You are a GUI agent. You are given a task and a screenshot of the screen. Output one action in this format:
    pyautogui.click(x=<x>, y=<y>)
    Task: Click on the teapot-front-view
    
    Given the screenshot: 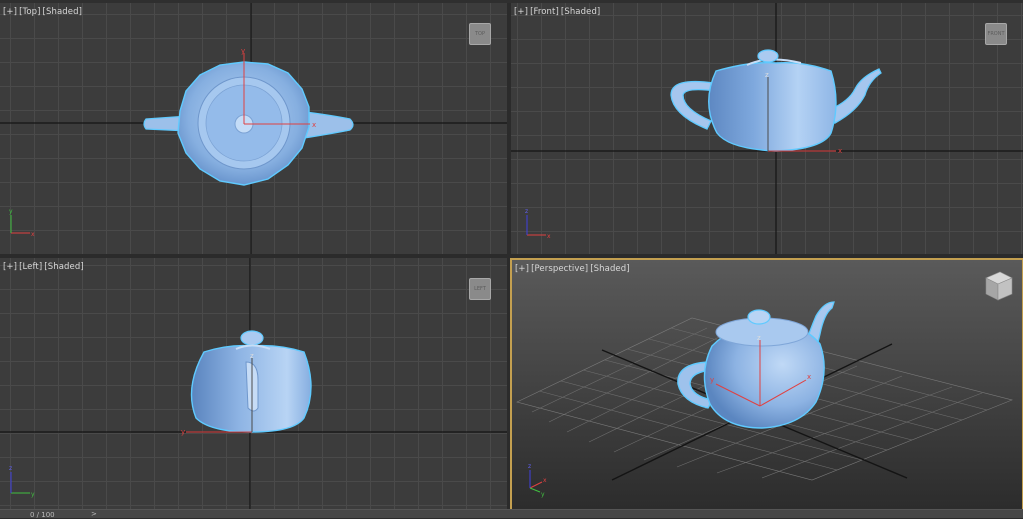 What is the action you would take?
    pyautogui.click(x=776, y=100)
    